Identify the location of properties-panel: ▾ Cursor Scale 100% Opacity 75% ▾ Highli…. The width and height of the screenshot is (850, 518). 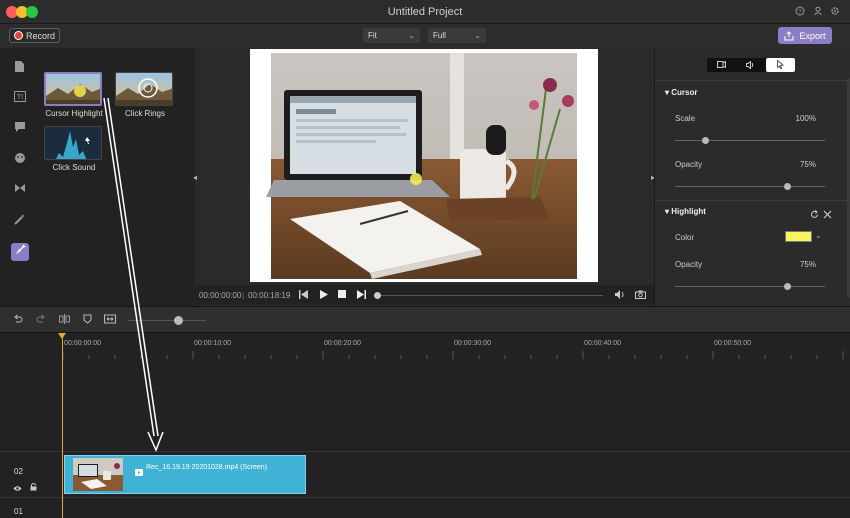
(752, 177).